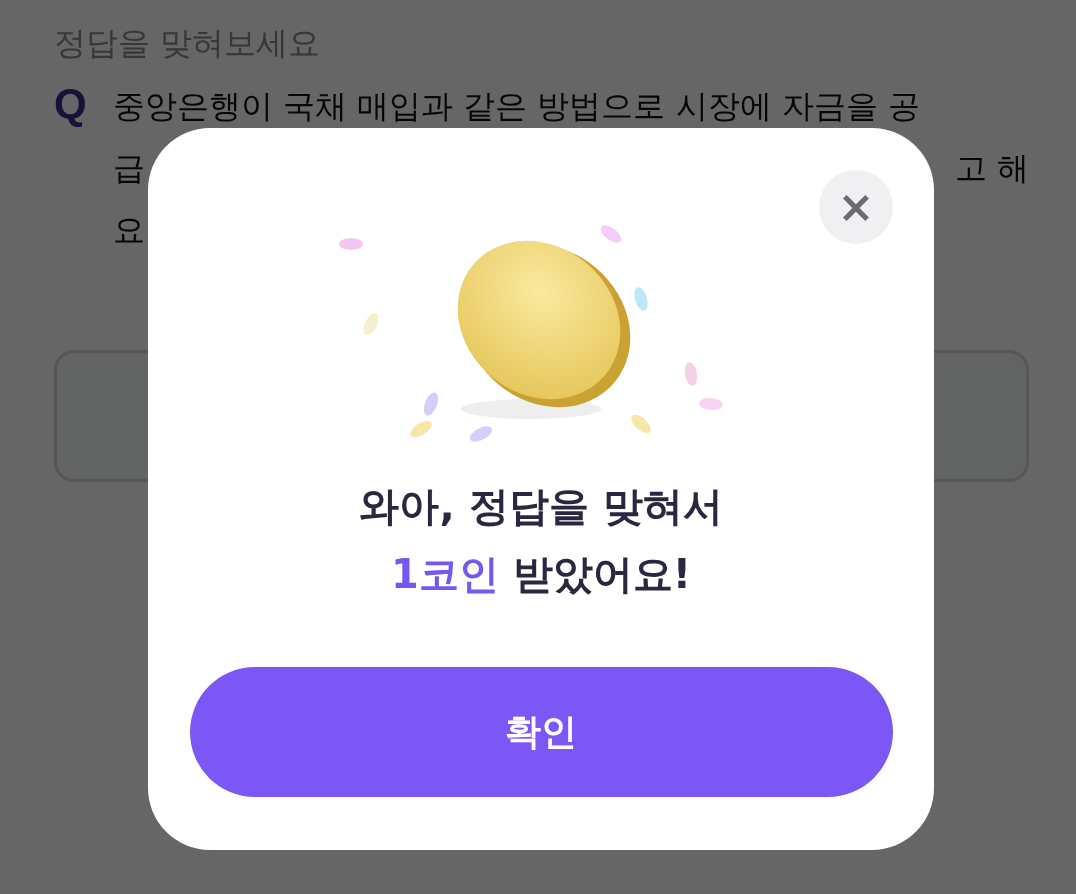 The image size is (1076, 894). What do you see at coordinates (70, 104) in the screenshot?
I see `question-mark-label: Q` at bounding box center [70, 104].